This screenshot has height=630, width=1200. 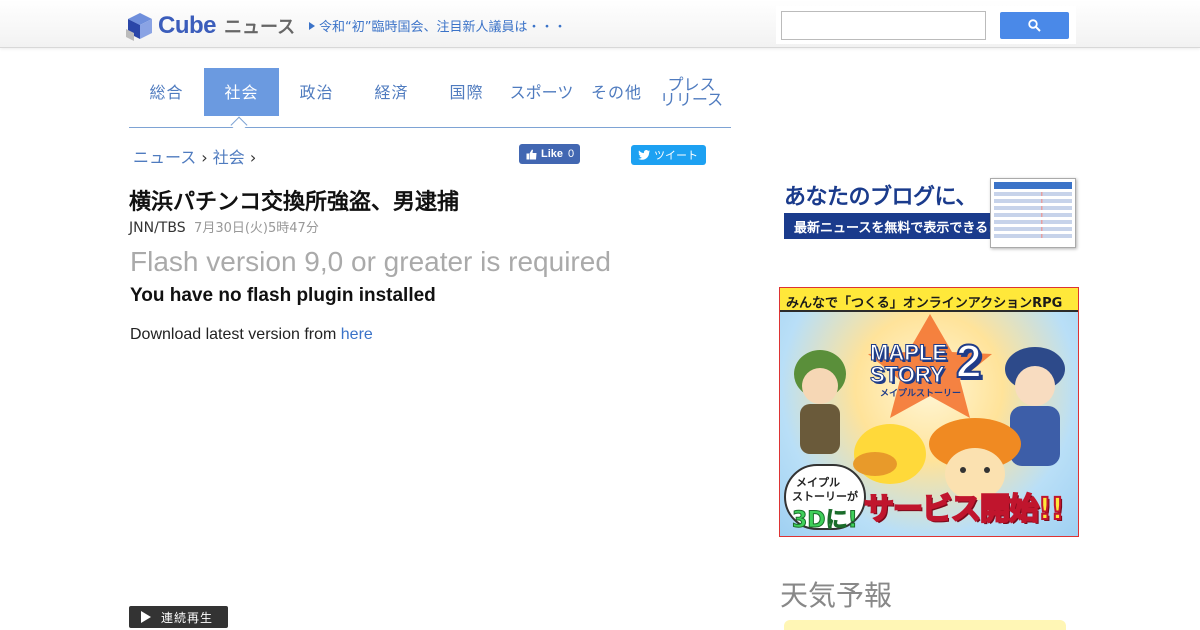 I want to click on weather-heading: 天気予報, so click(x=836, y=595).